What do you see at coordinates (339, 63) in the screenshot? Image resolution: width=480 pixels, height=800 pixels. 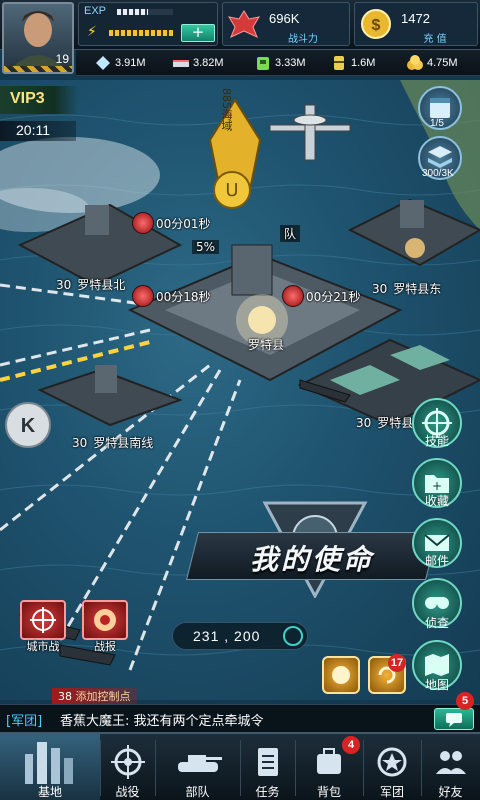 I see `oil-barrel-icon` at bounding box center [339, 63].